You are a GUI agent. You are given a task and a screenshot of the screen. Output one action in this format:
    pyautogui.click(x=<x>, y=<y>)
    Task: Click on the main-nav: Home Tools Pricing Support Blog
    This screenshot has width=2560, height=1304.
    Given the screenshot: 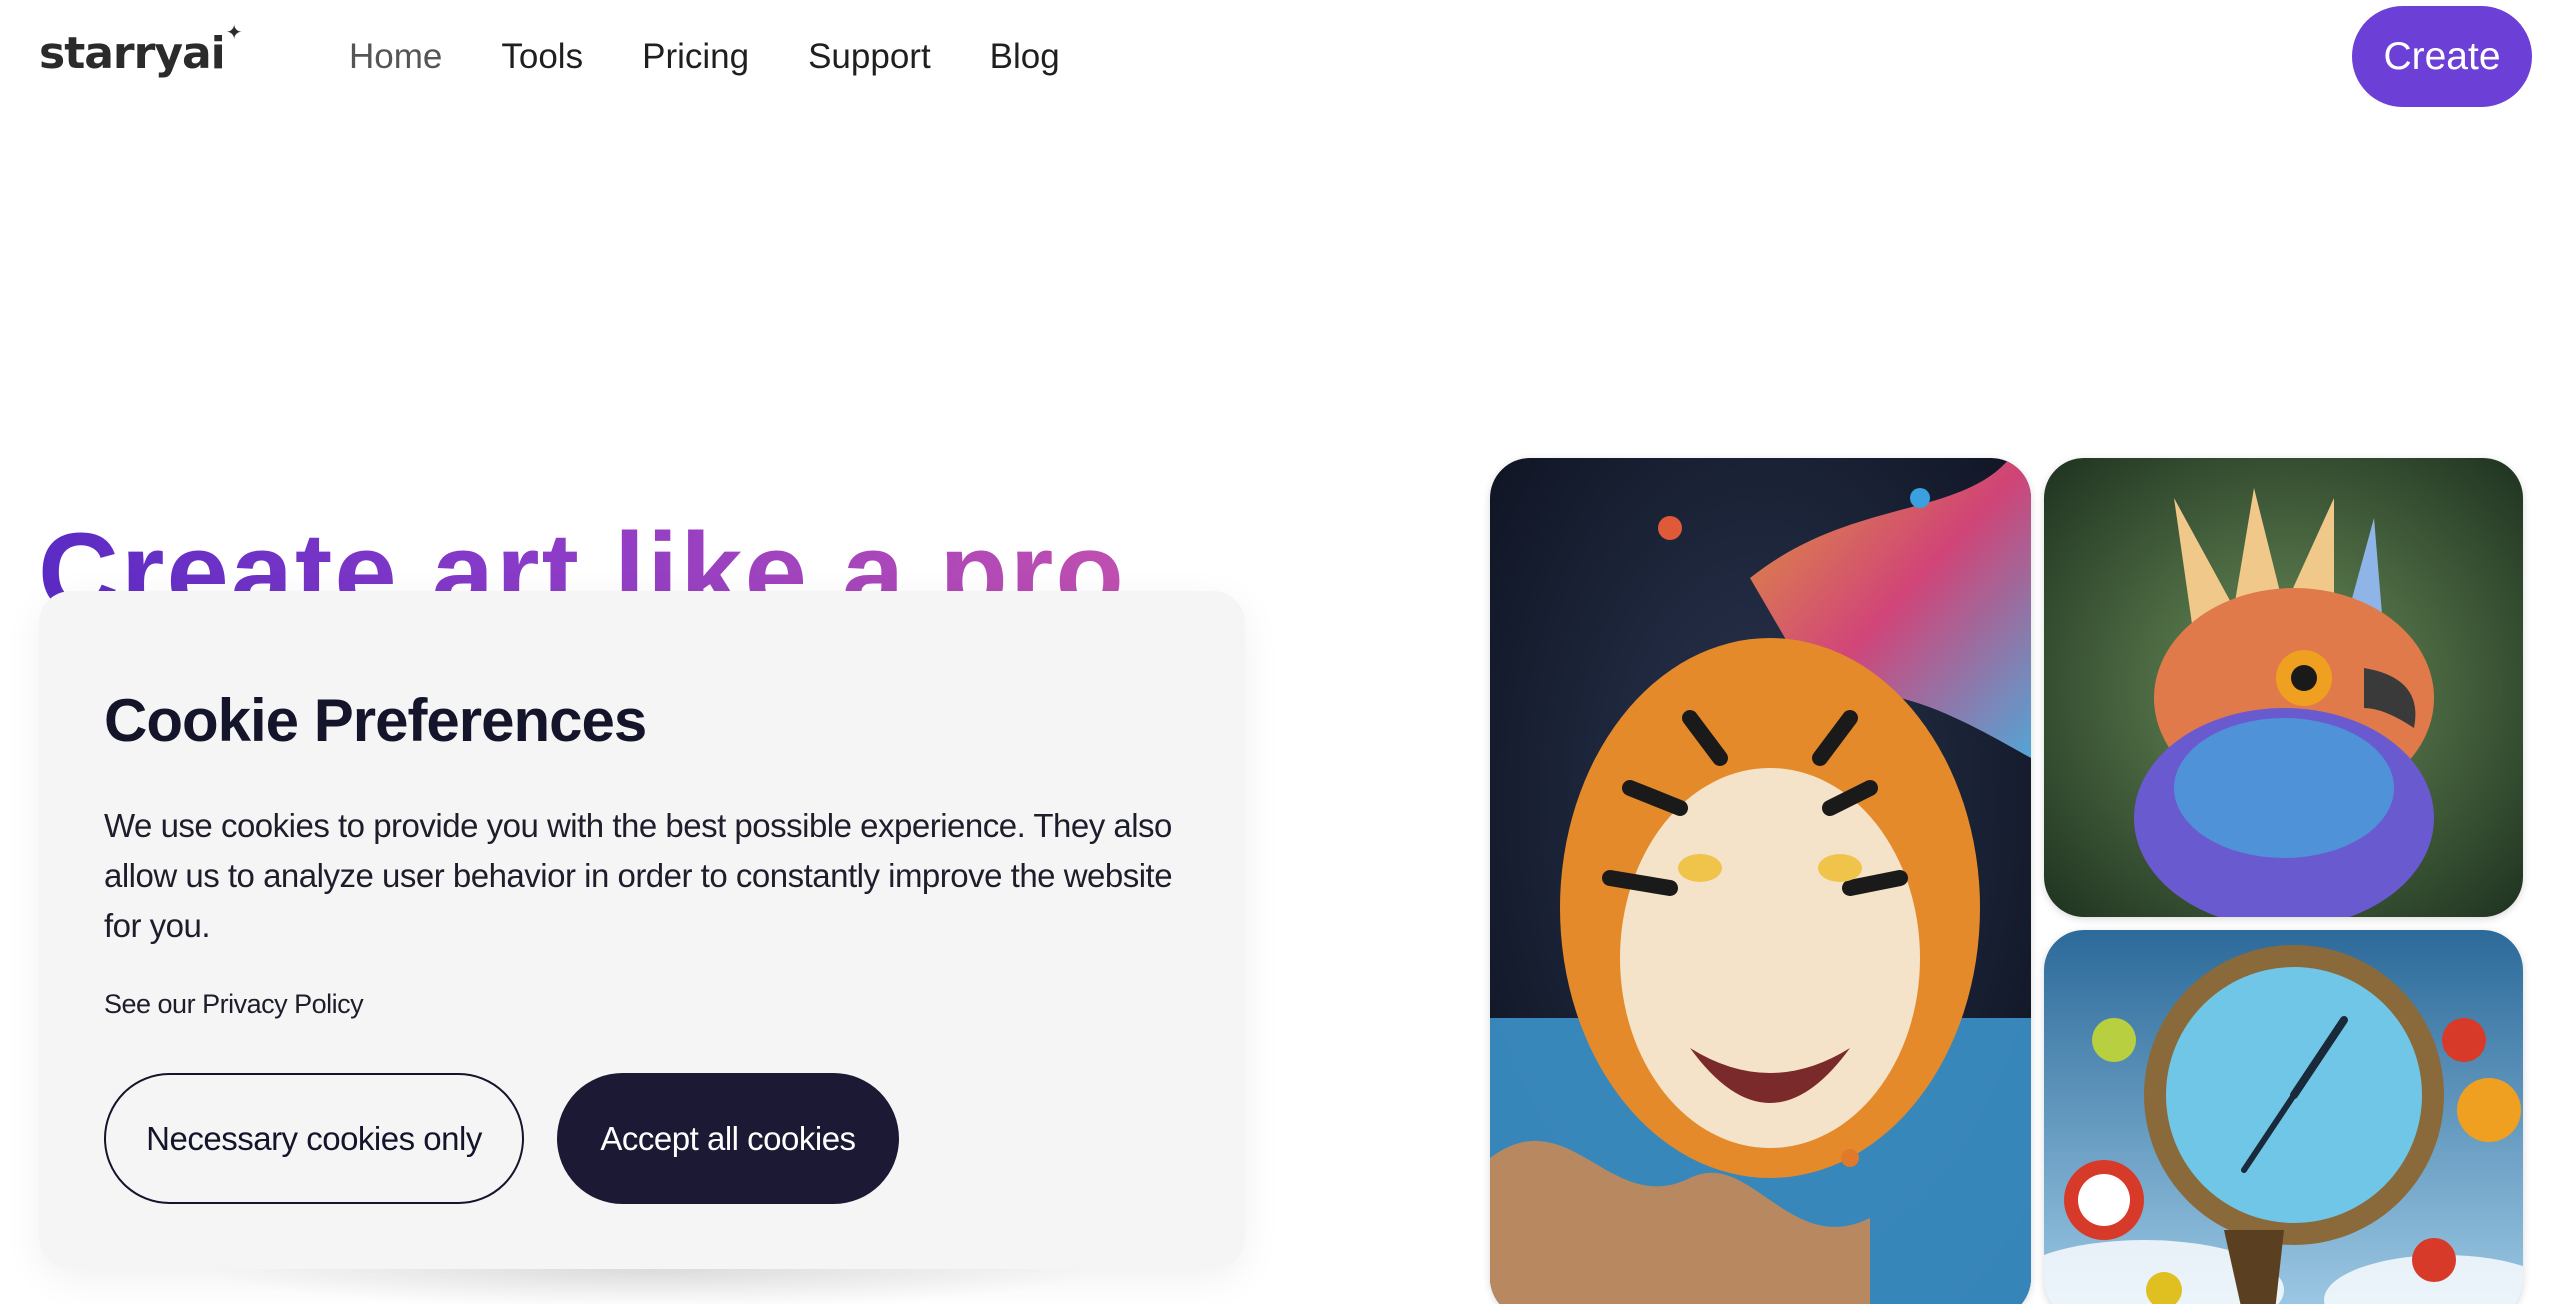 What is the action you would take?
    pyautogui.click(x=734, y=57)
    